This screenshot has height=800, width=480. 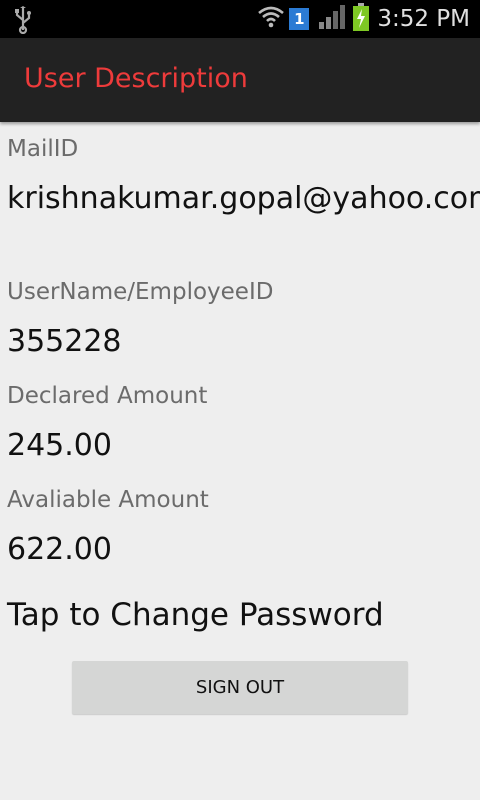 I want to click on wifi-icon, so click(x=271, y=19).